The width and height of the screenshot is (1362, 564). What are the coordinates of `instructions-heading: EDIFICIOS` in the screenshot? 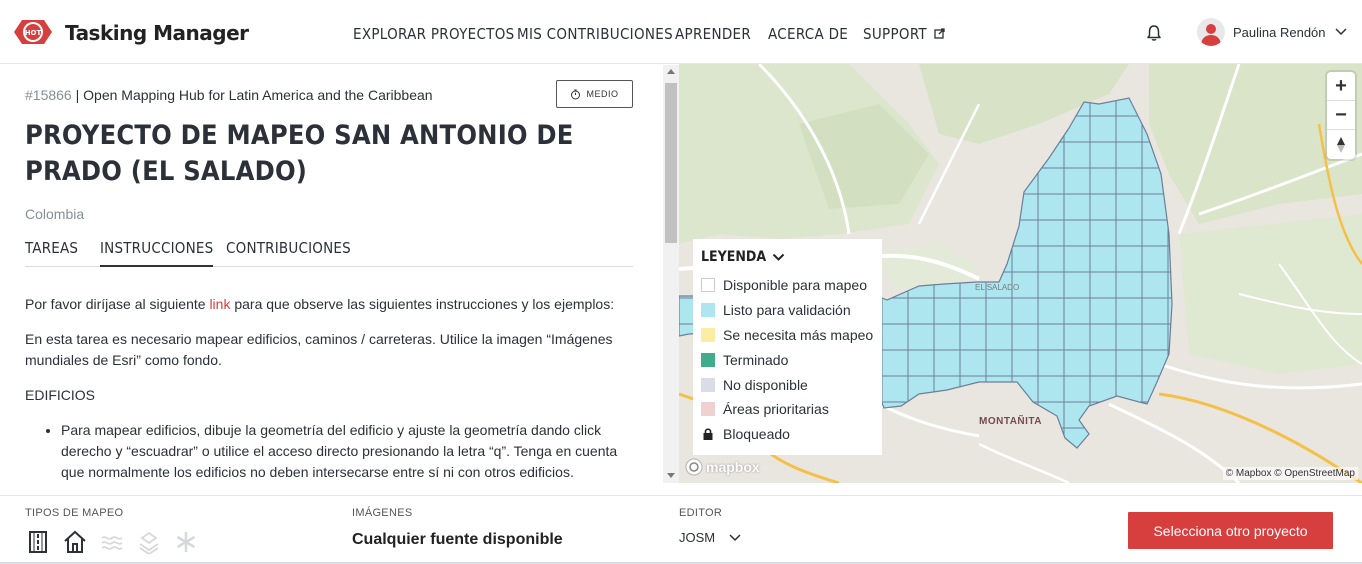 It's located at (60, 395).